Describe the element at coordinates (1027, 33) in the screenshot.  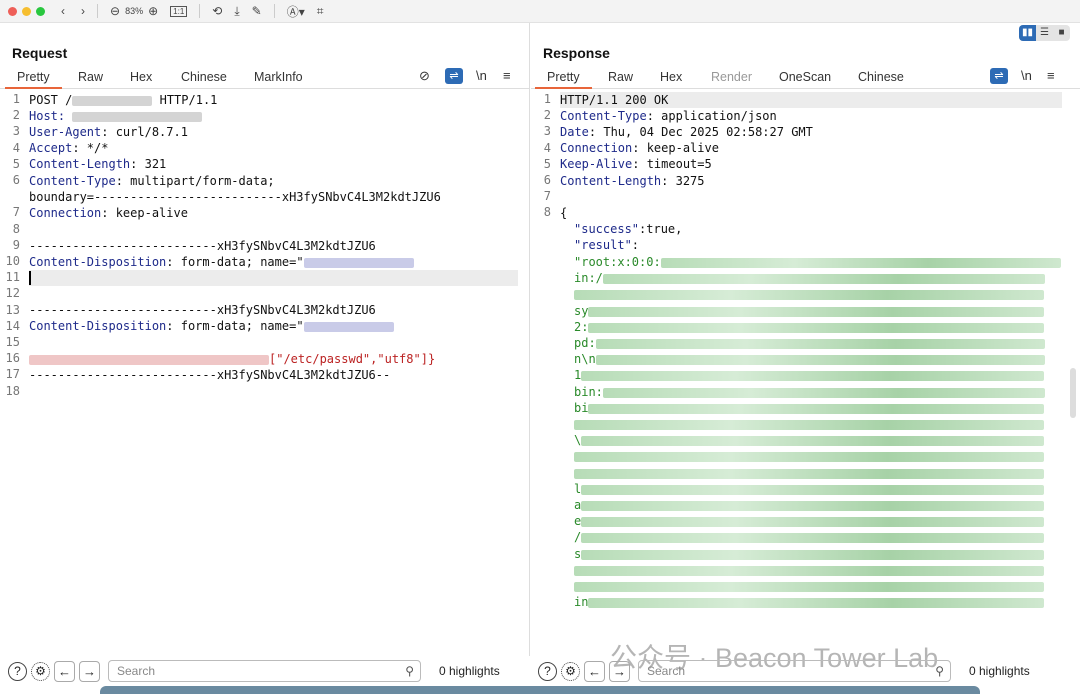
I see `split-vertical-icon: ▮▮` at that location.